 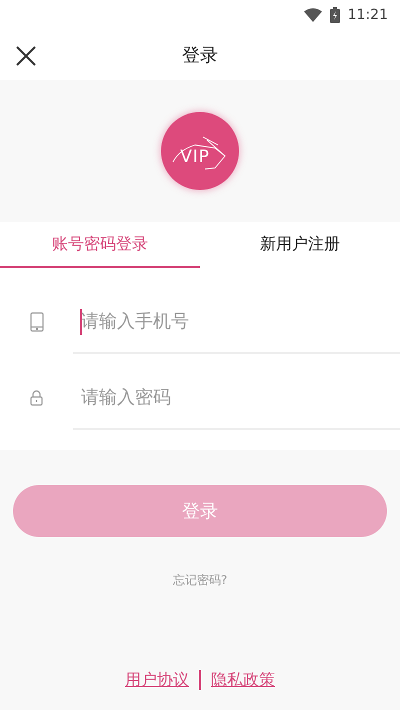 What do you see at coordinates (313, 15) in the screenshot?
I see `wifi-icon` at bounding box center [313, 15].